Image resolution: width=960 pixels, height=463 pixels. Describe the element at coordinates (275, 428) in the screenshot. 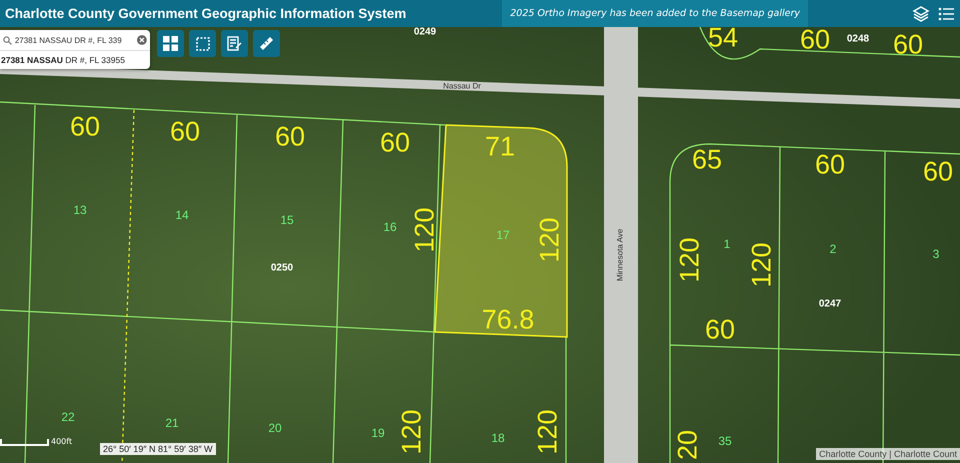

I see `lot-number-label: 20` at that location.